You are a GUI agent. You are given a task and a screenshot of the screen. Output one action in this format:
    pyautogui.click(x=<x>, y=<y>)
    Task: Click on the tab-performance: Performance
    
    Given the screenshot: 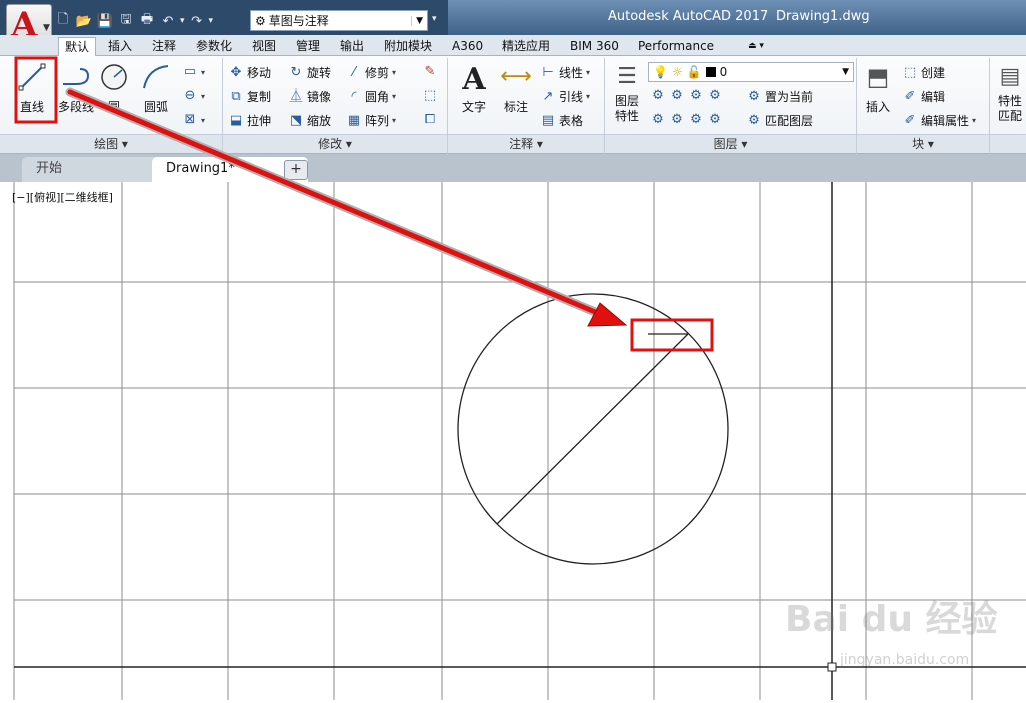 What is the action you would take?
    pyautogui.click(x=676, y=46)
    